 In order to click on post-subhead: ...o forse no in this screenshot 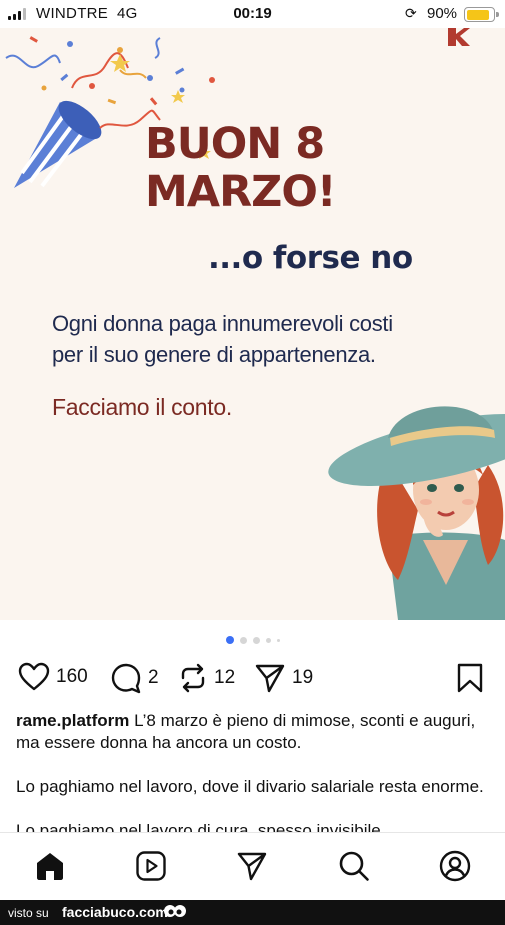, I will do `click(310, 258)`.